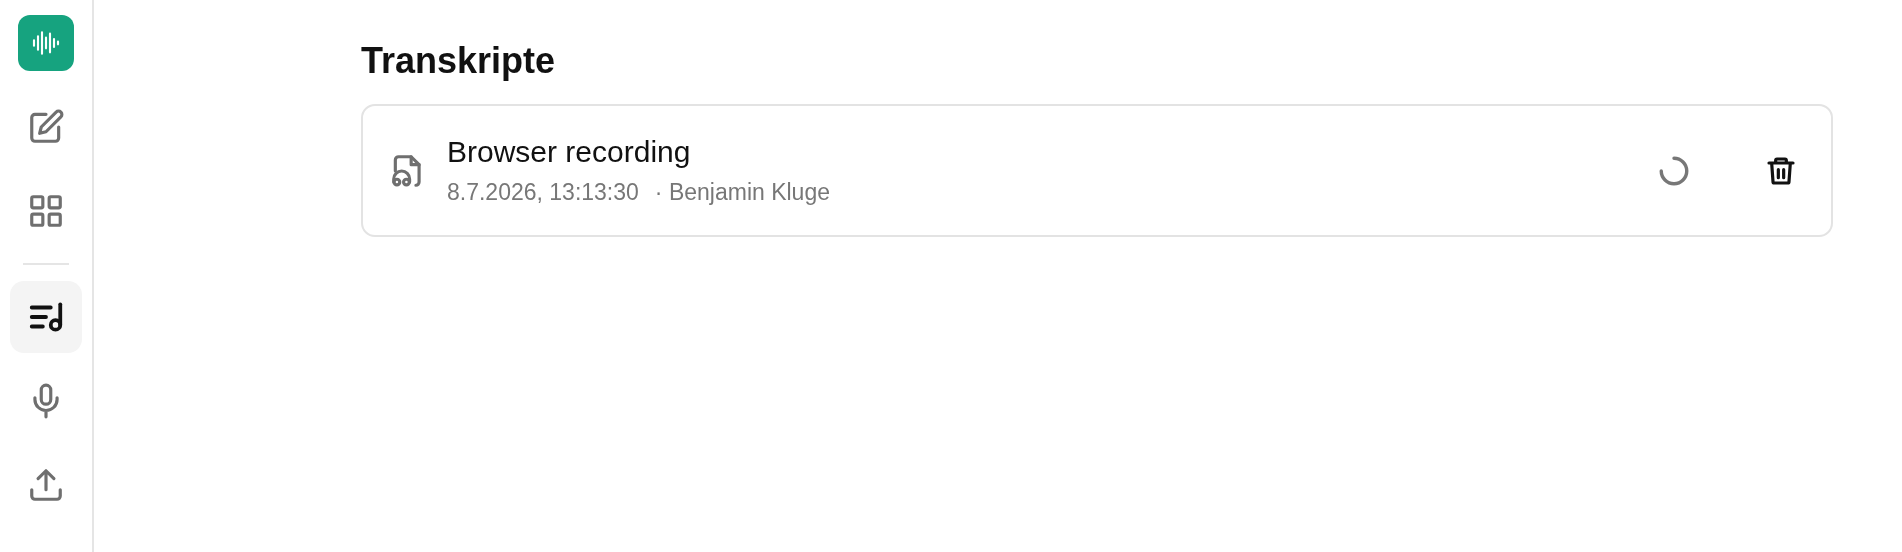  I want to click on transcript-date: 8.7.2026, 13:13:30, so click(543, 192).